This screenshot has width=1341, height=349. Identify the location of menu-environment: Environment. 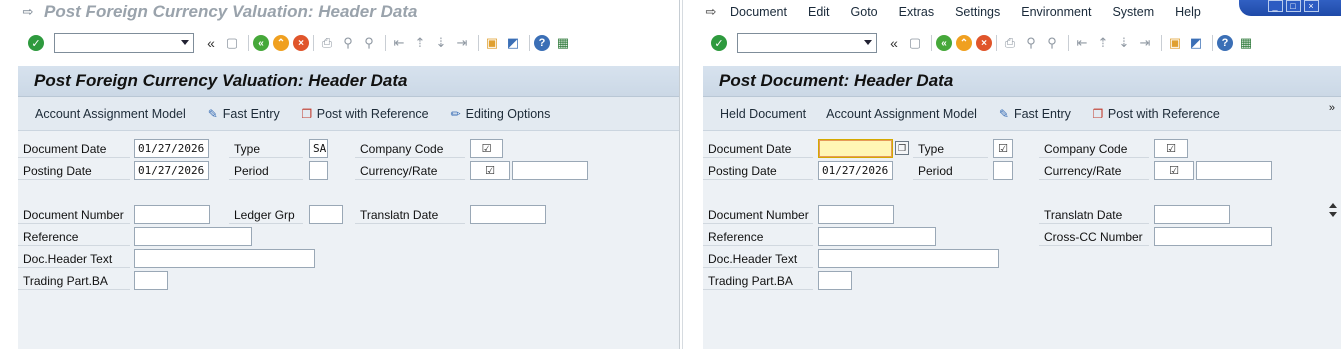
(1056, 12).